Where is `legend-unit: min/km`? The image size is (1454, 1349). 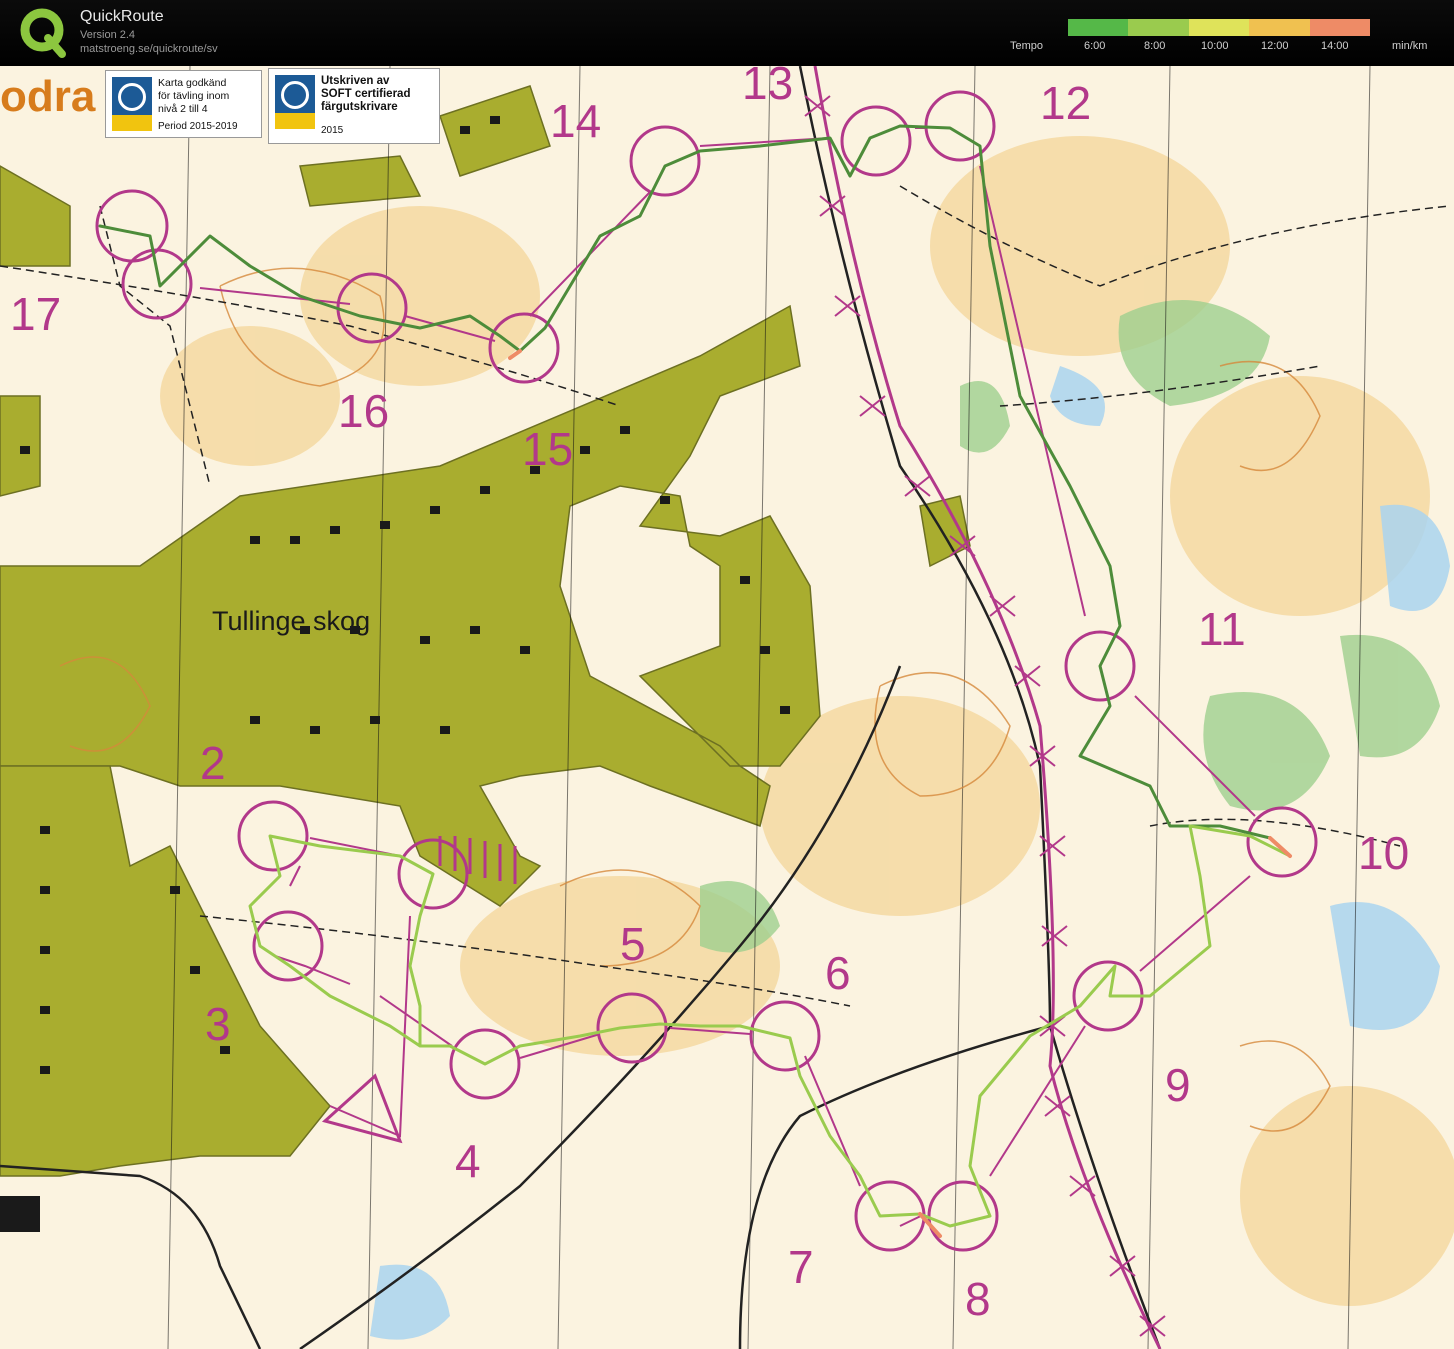 legend-unit: min/km is located at coordinates (1410, 46).